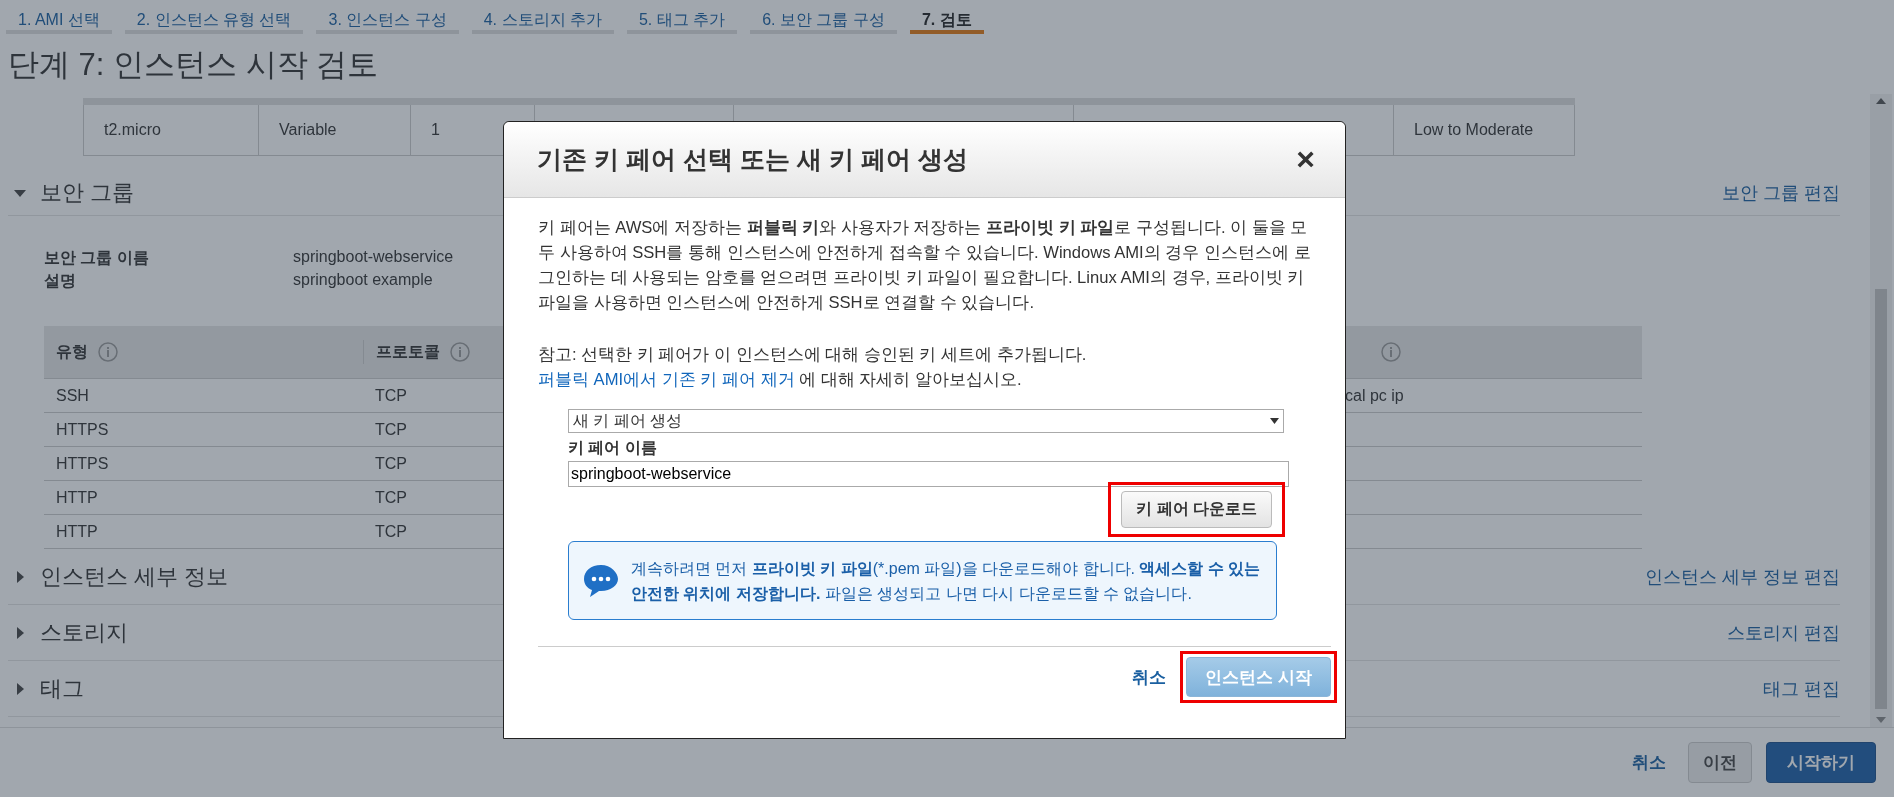  I want to click on section-title: 스토리지, so click(84, 632).